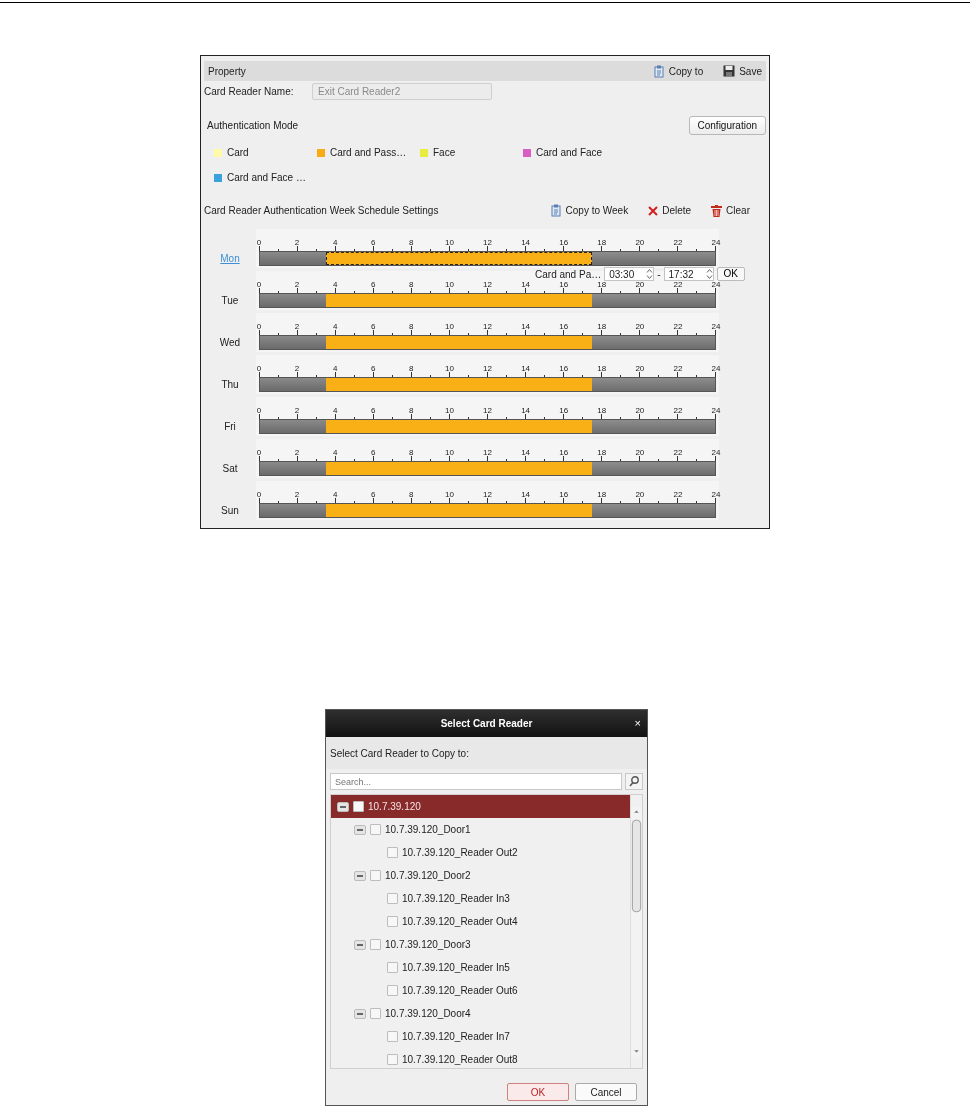  Describe the element at coordinates (480, 806) in the screenshot. I see `tree-item: 10.7.39.120` at that location.